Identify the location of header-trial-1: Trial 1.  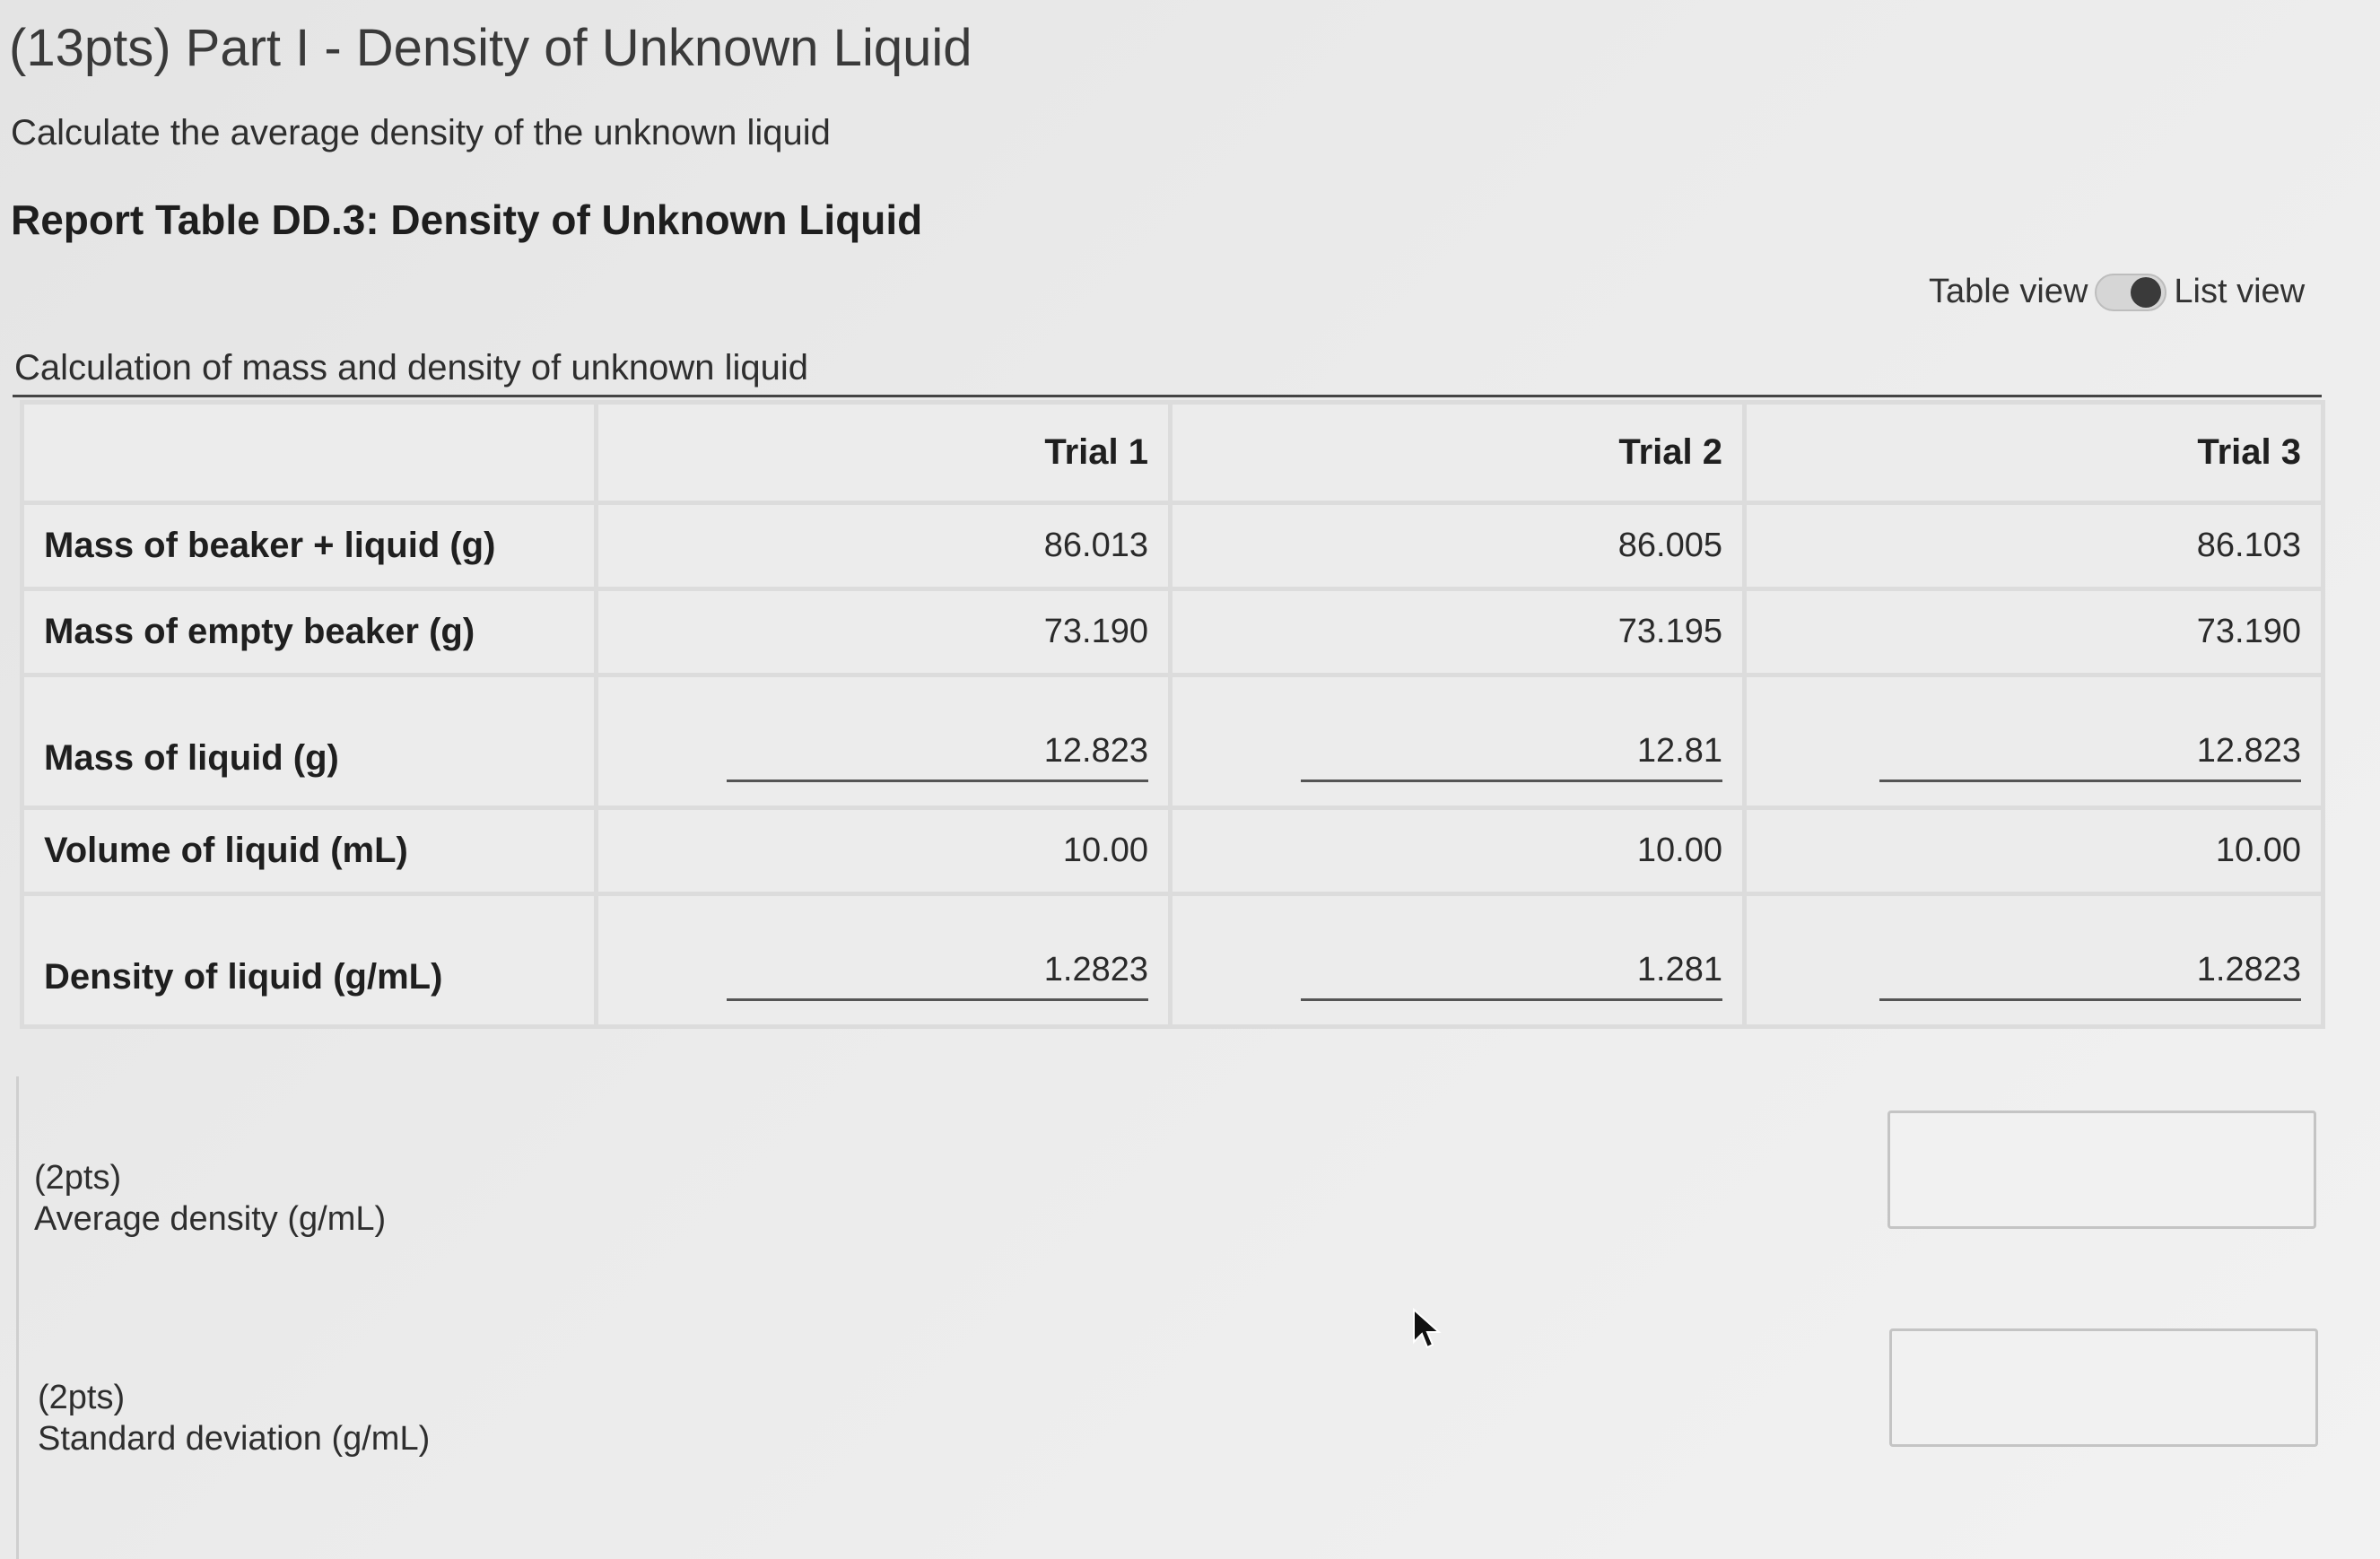
(883, 452).